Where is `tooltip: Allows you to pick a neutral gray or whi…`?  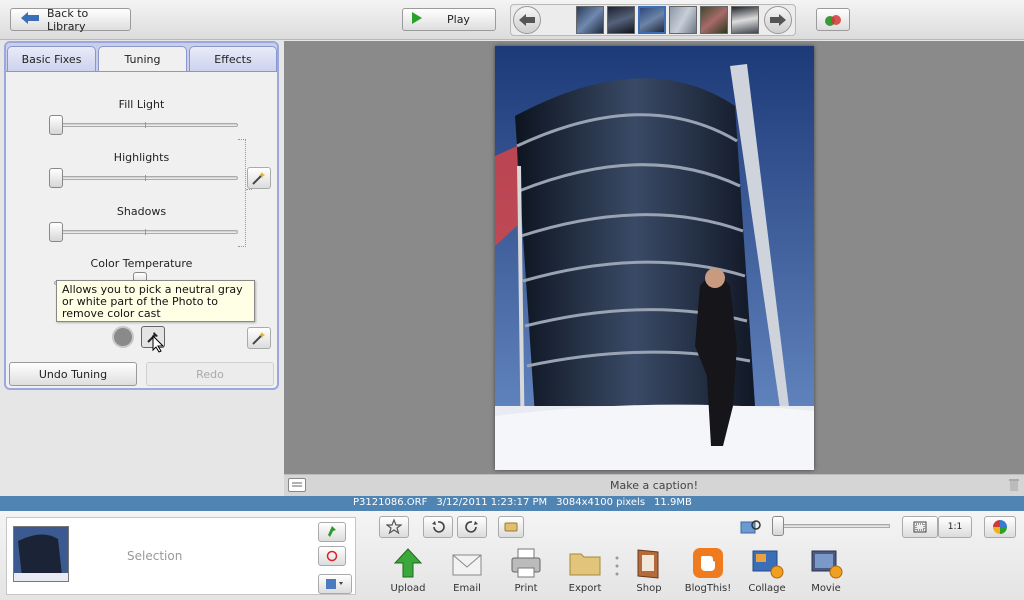 tooltip: Allows you to pick a neutral gray or whi… is located at coordinates (155, 301).